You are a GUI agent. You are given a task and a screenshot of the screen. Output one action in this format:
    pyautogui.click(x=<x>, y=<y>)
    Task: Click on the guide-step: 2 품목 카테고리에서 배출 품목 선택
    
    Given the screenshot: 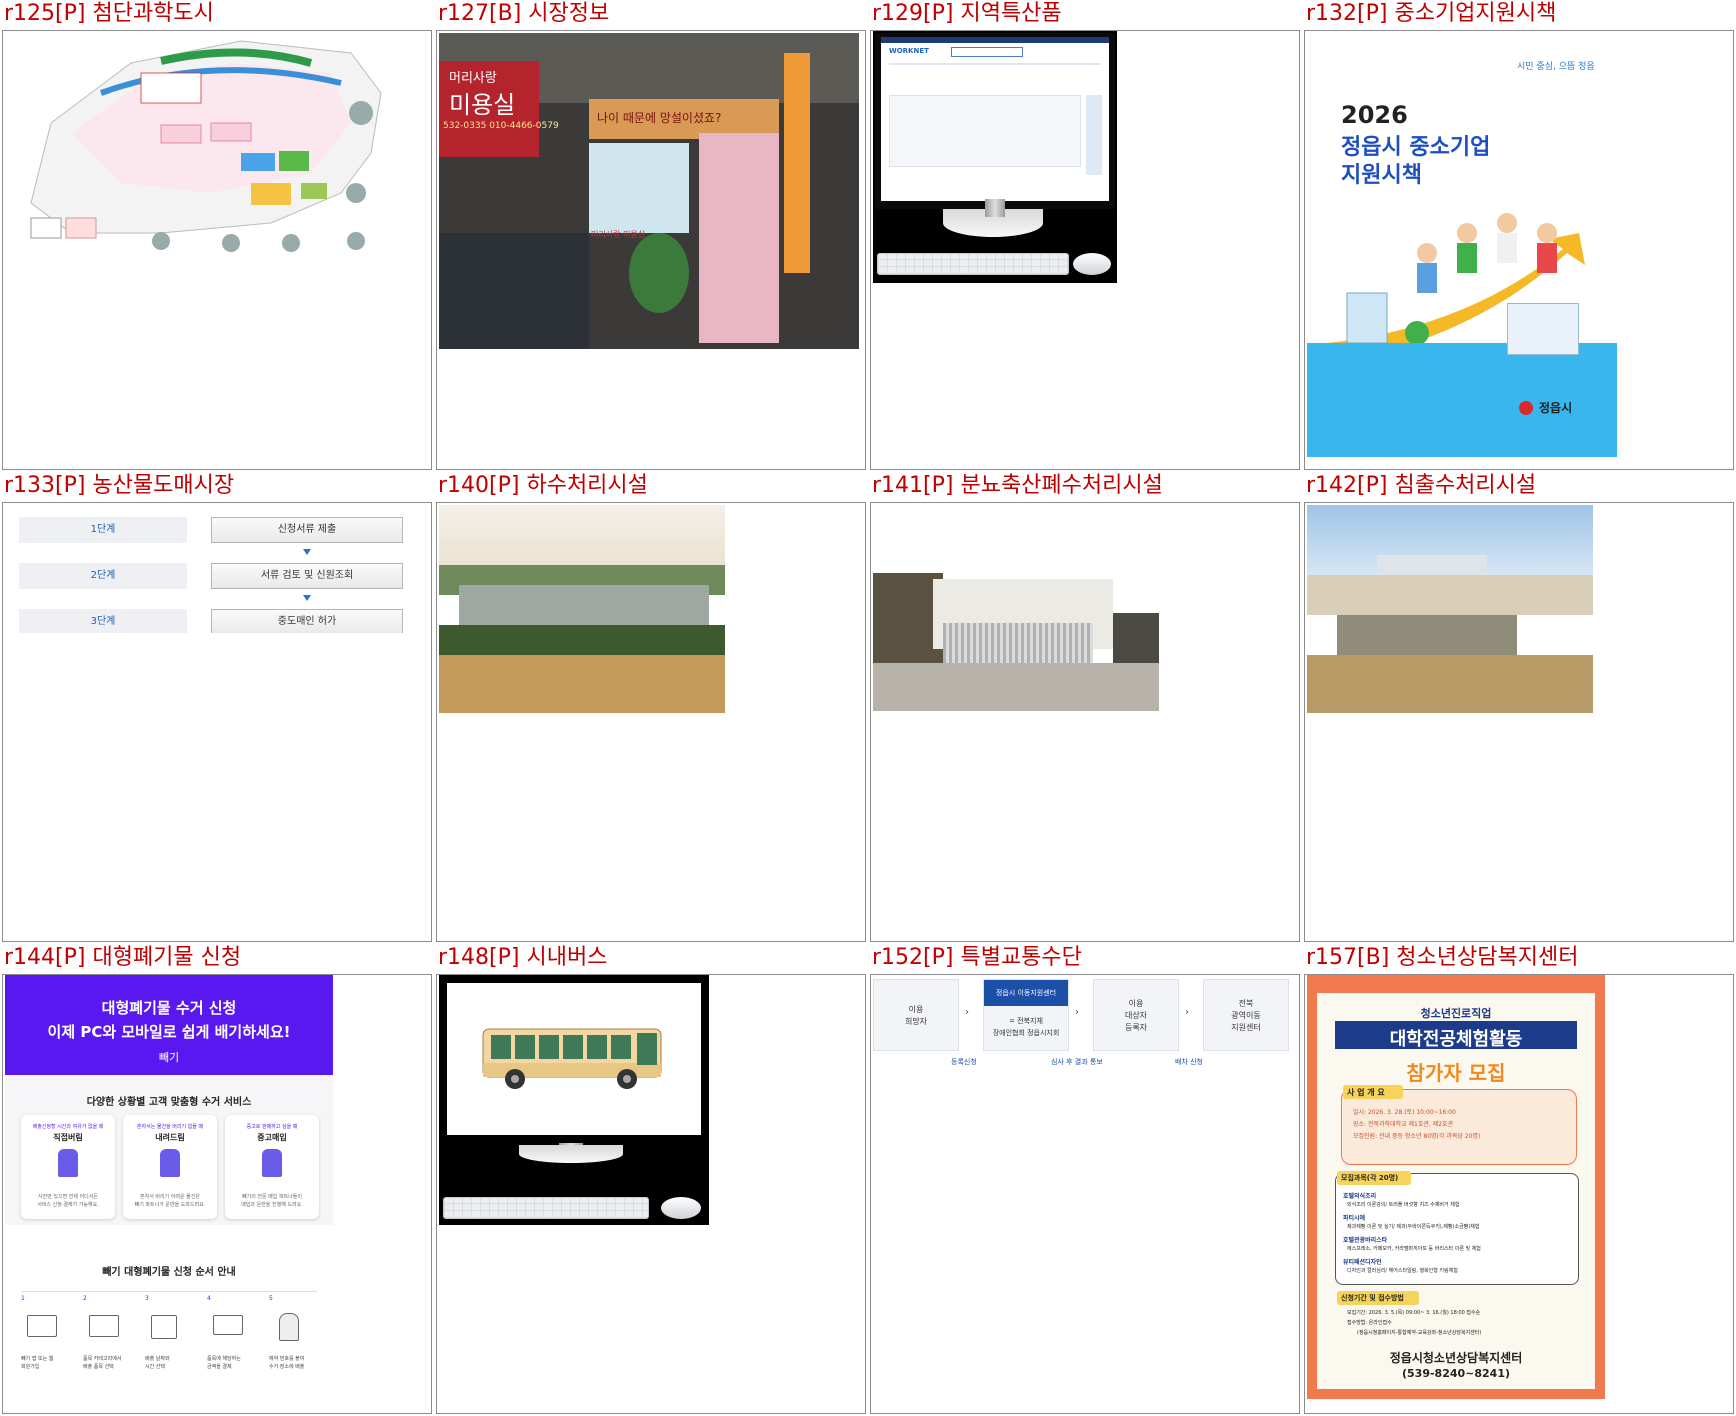 What is the action you would take?
    pyautogui.click(x=102, y=1332)
    